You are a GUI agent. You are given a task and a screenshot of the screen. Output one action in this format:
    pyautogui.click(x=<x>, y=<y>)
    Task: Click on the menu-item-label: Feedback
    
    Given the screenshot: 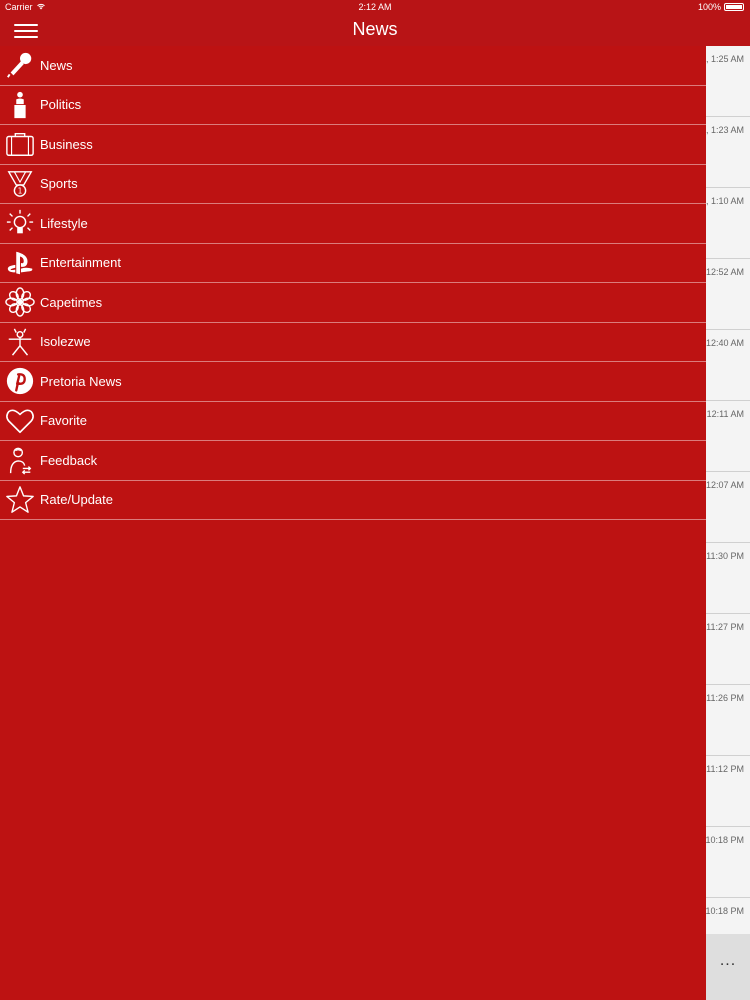 What is the action you would take?
    pyautogui.click(x=69, y=460)
    